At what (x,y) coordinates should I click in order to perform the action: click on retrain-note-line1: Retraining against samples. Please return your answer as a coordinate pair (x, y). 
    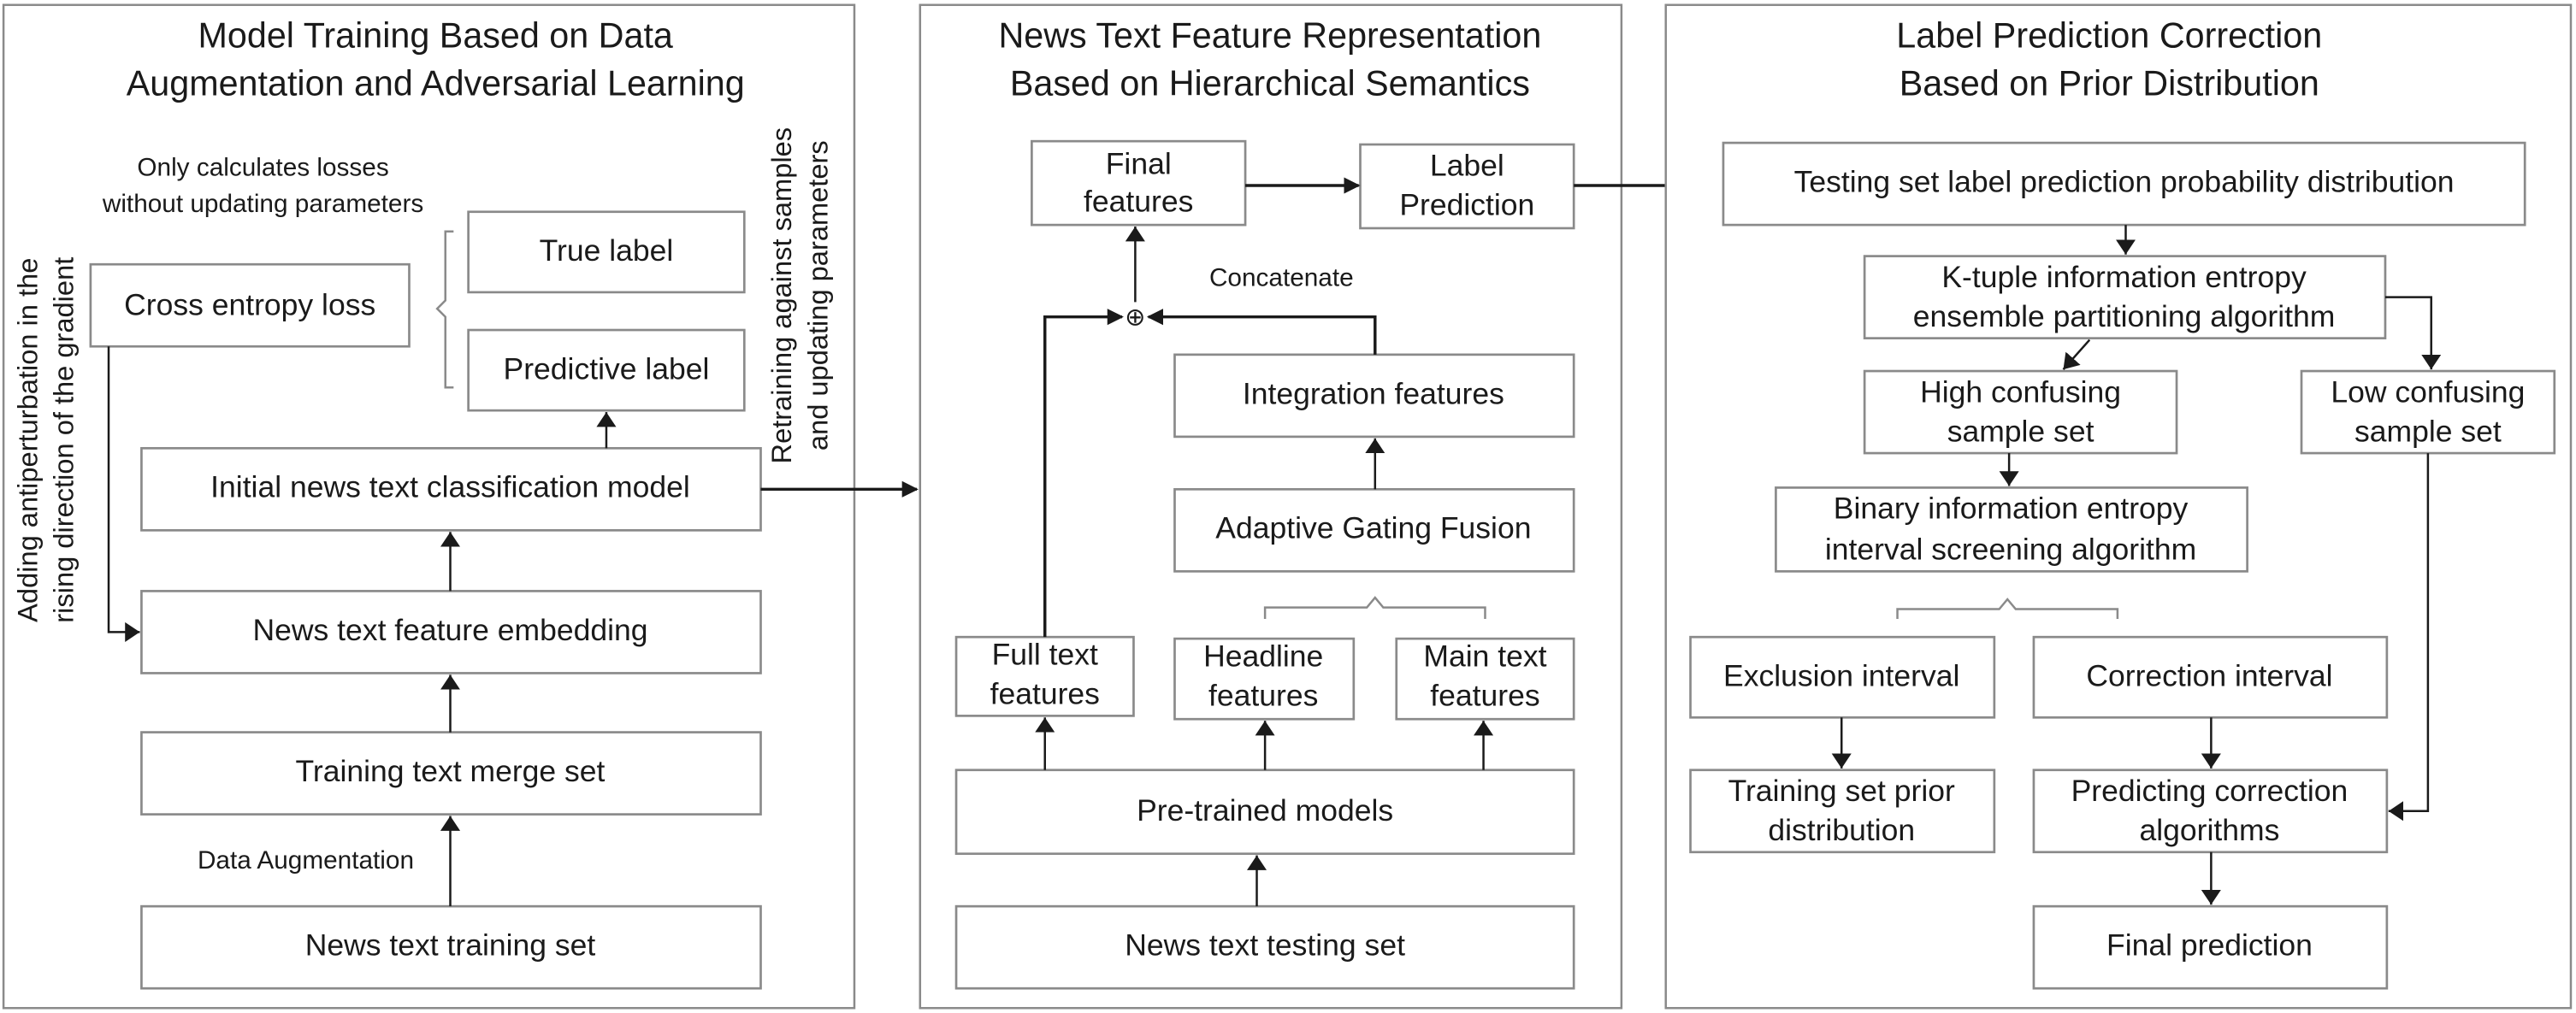
    Looking at the image, I should click on (781, 295).